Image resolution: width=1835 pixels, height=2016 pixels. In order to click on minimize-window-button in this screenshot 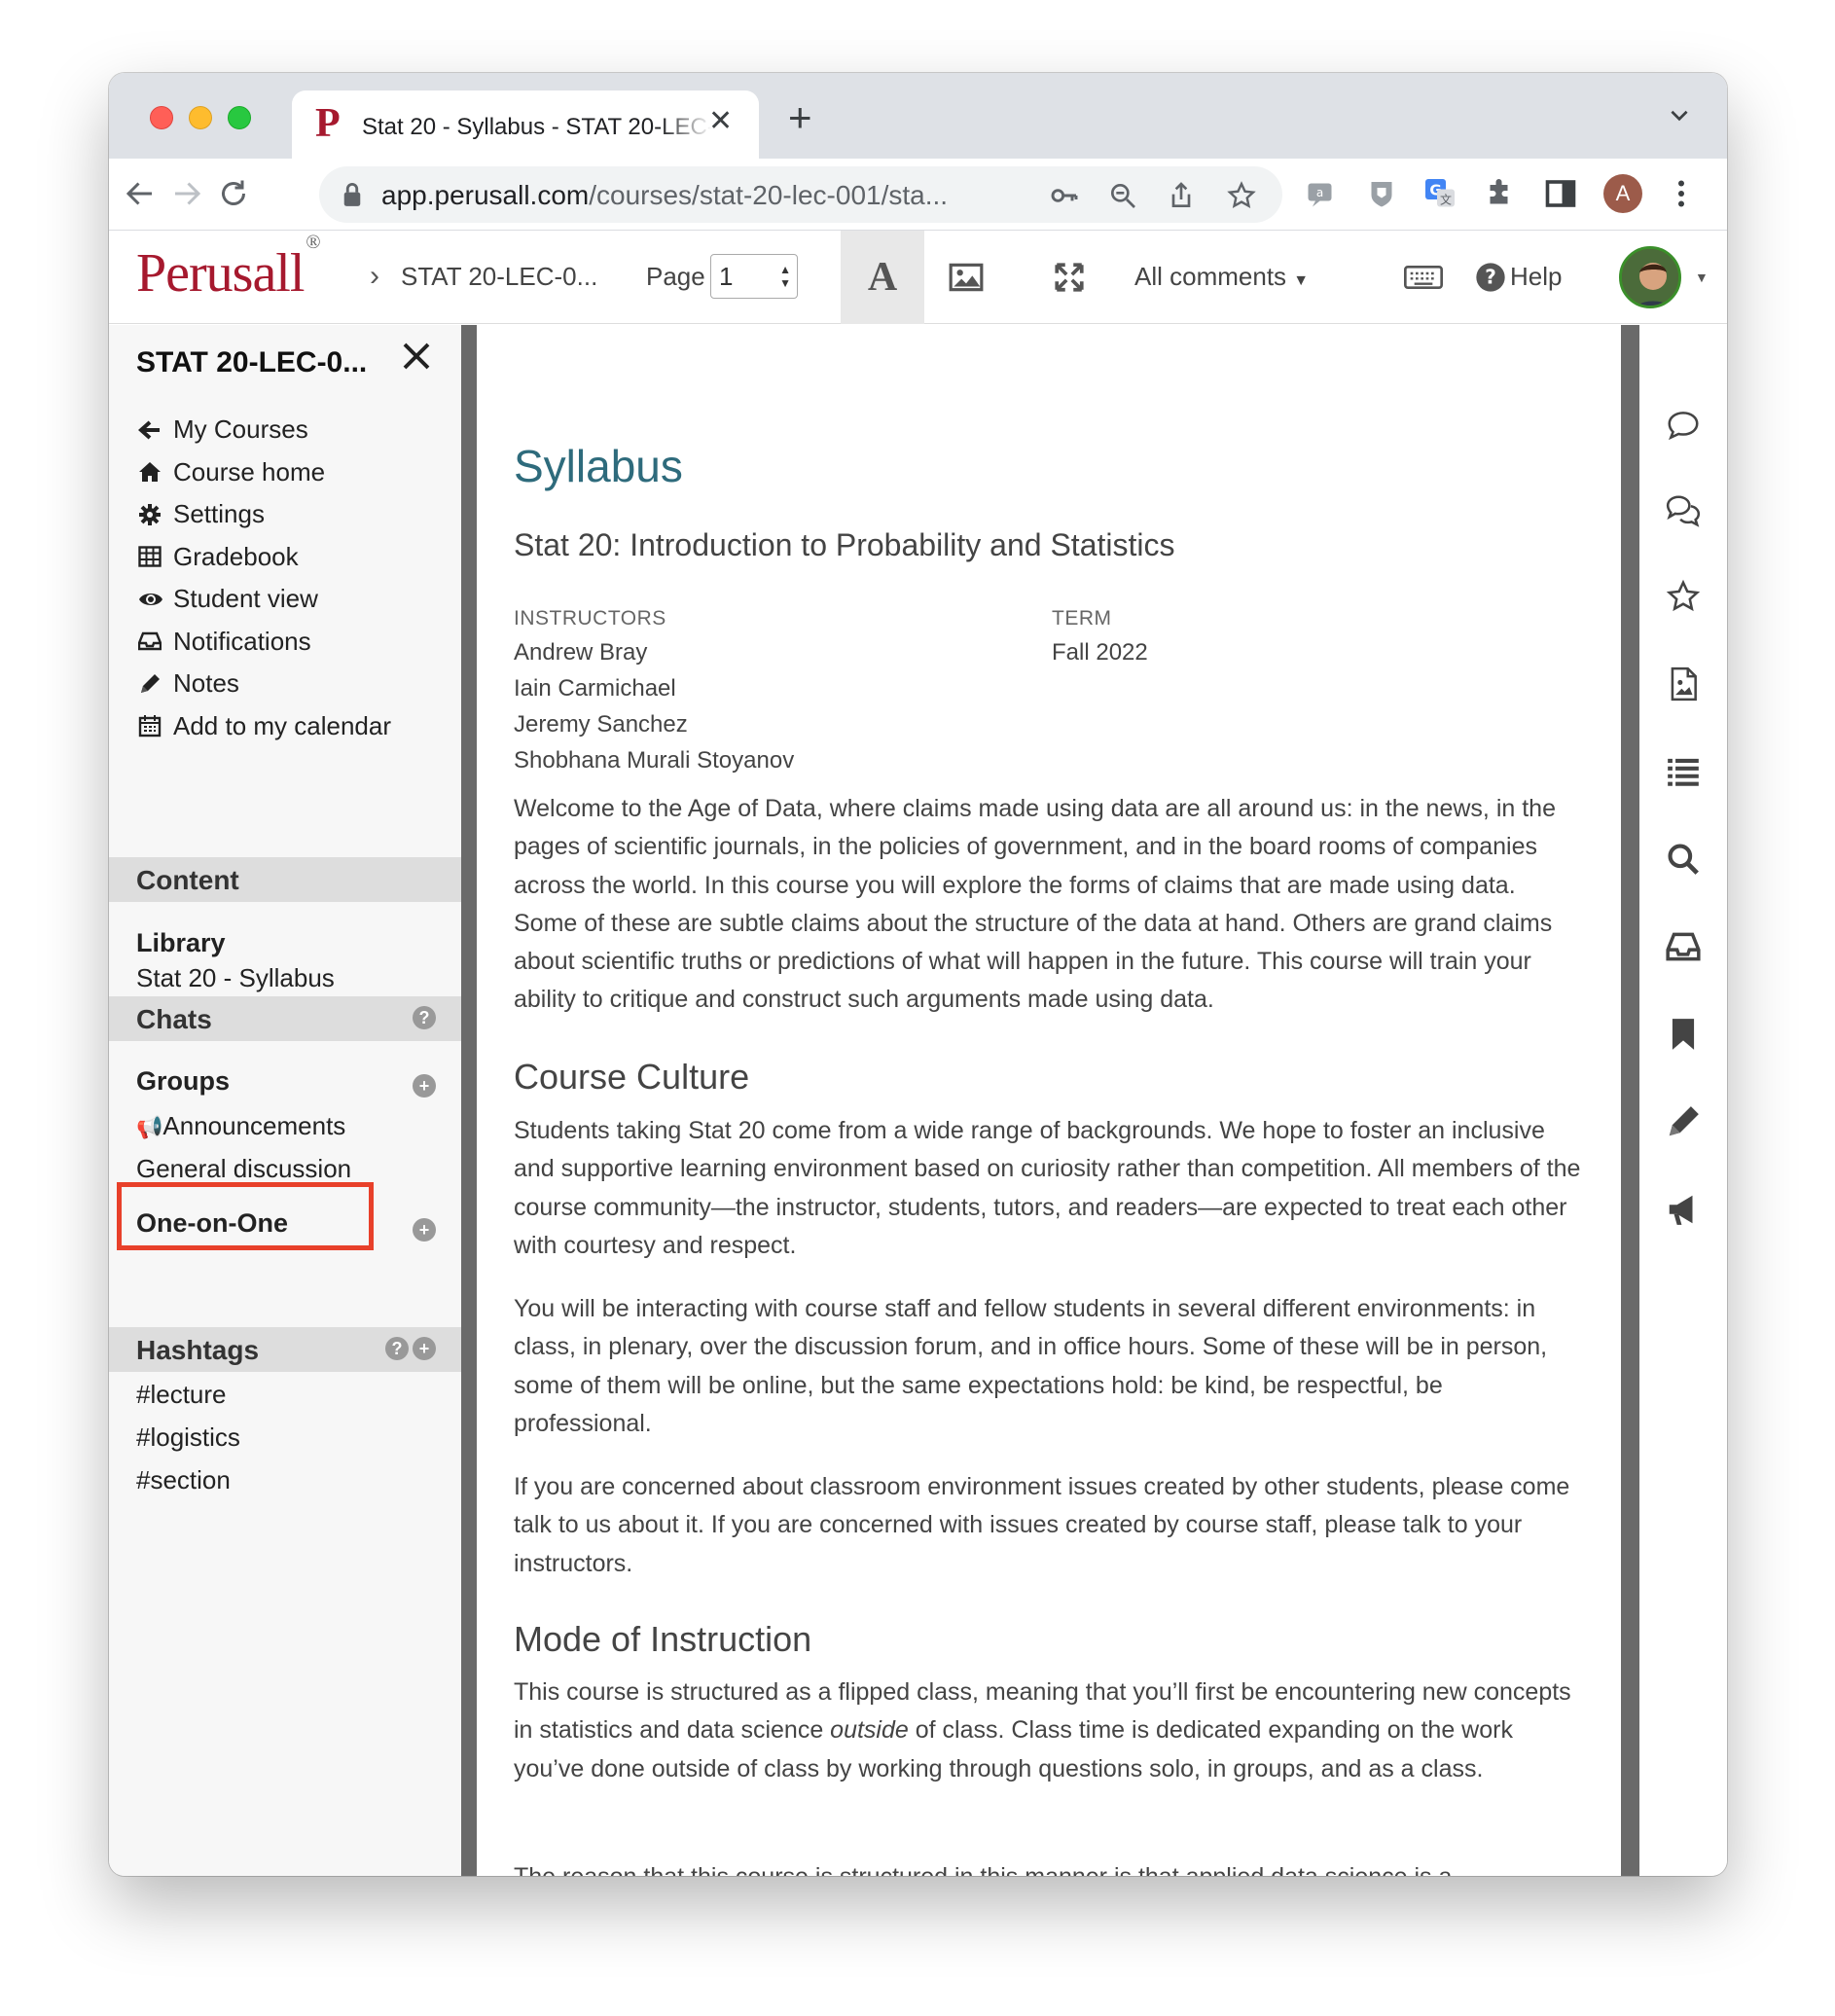, I will do `click(201, 117)`.